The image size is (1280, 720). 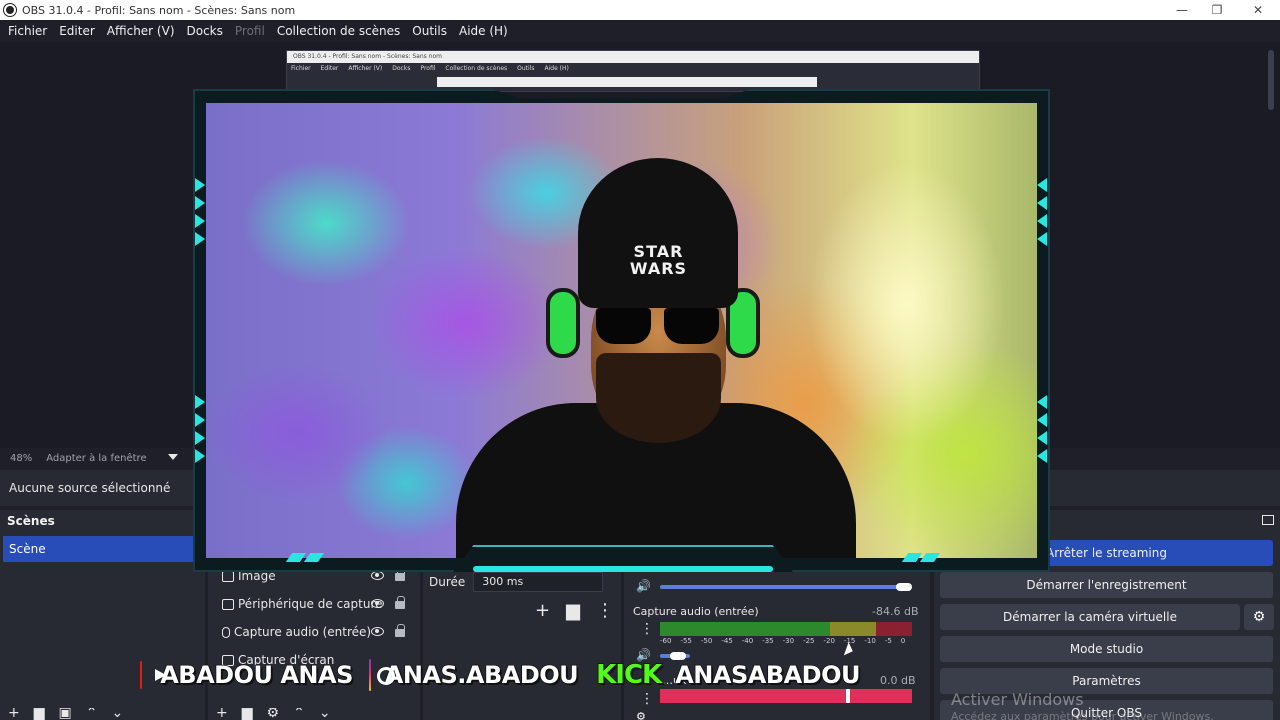 I want to click on meter-tick: -50, so click(x=706, y=641).